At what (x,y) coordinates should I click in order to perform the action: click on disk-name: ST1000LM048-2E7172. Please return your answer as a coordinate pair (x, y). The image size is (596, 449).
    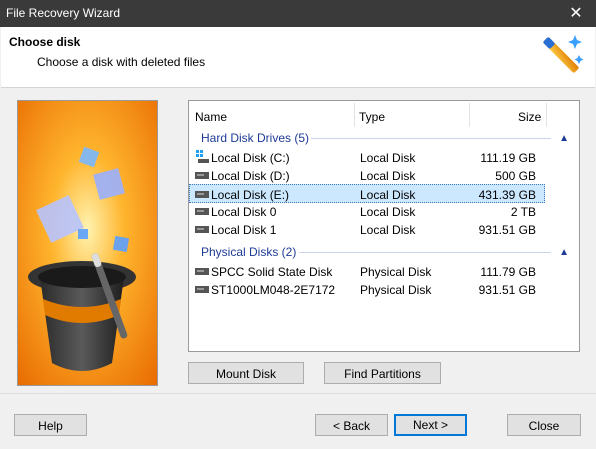
    Looking at the image, I should click on (273, 290).